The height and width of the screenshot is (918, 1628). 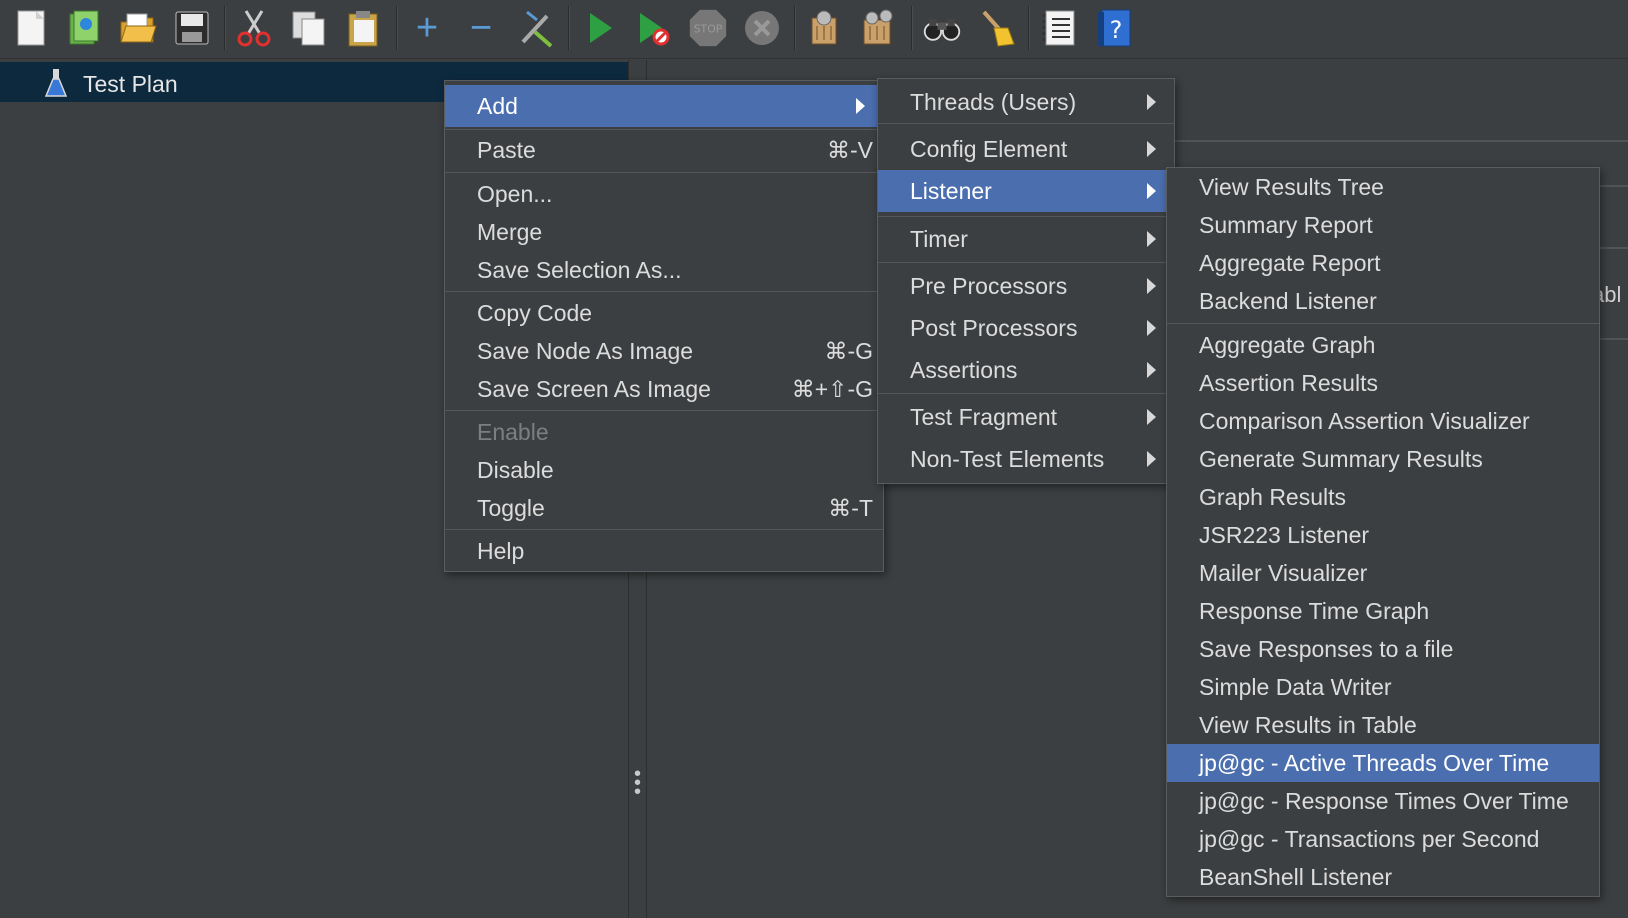 I want to click on menu-item-shortcut: ⌘-V, so click(x=850, y=149).